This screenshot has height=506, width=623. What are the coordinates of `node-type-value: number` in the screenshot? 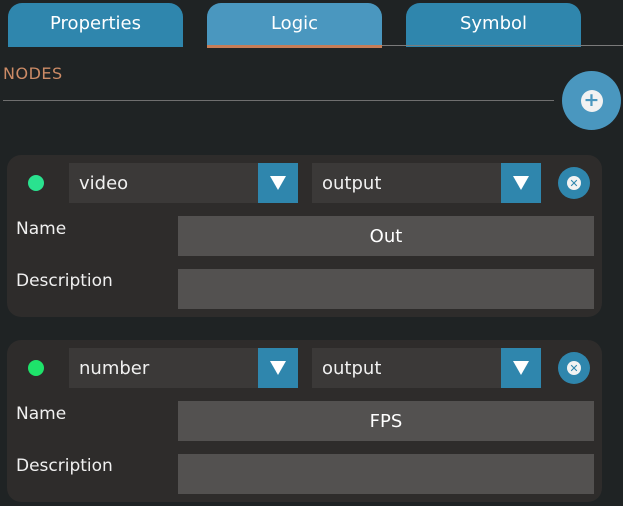 It's located at (114, 368).